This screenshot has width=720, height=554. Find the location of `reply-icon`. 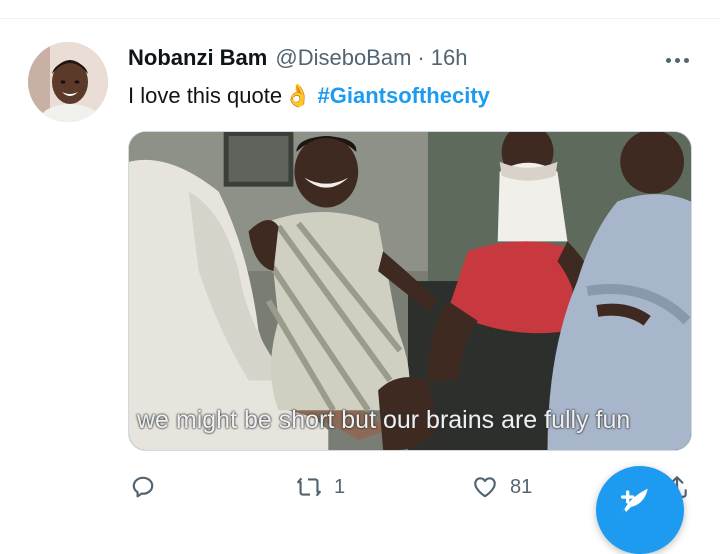

reply-icon is located at coordinates (143, 487).